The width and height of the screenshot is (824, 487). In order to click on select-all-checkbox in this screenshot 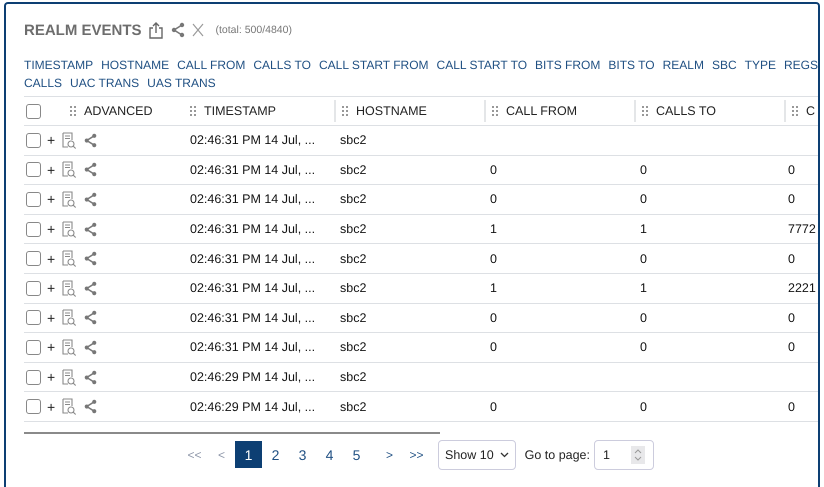, I will do `click(33, 111)`.